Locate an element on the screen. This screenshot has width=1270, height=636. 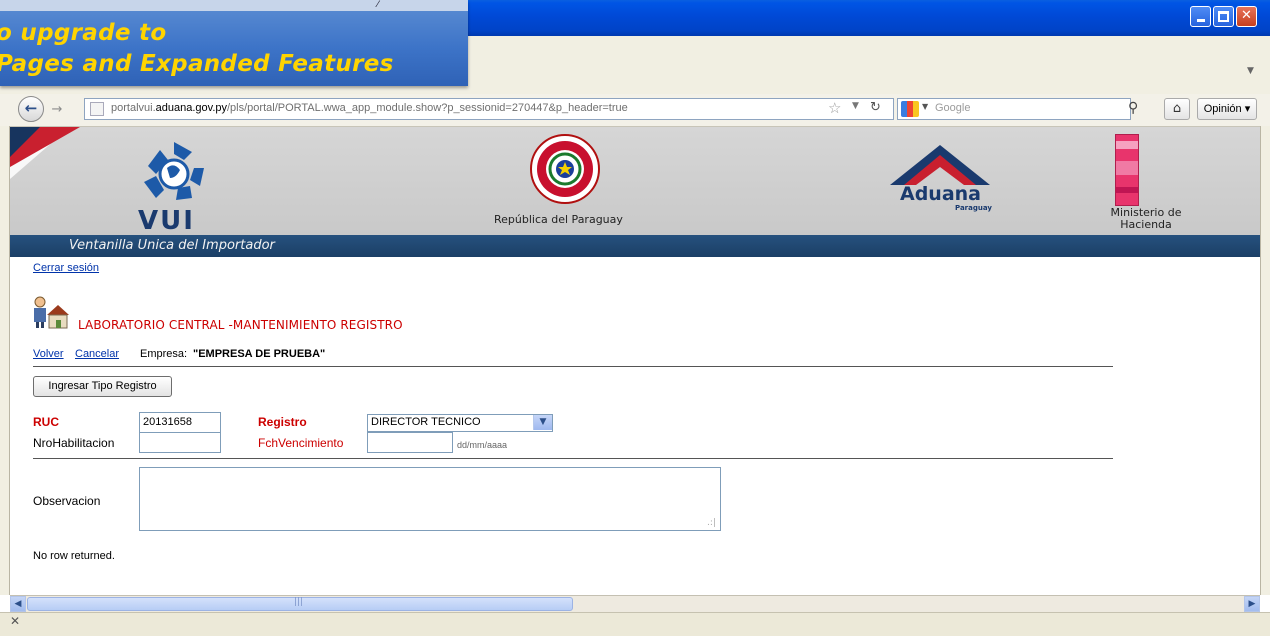
reload-icon: ↻ is located at coordinates (875, 107).